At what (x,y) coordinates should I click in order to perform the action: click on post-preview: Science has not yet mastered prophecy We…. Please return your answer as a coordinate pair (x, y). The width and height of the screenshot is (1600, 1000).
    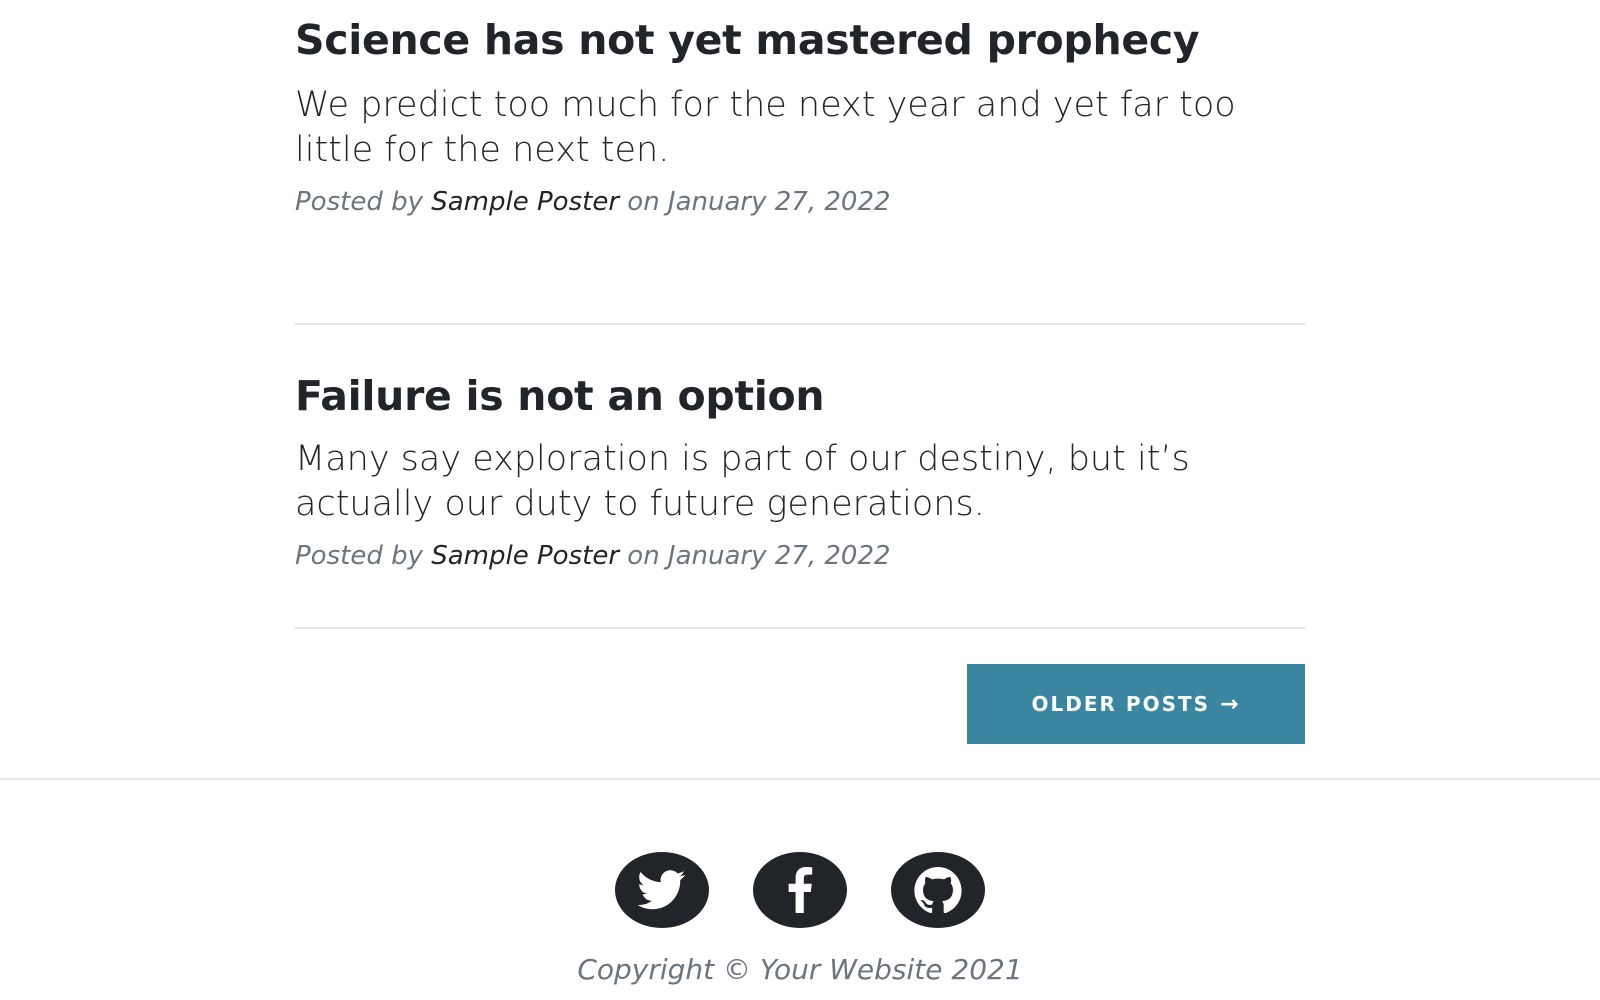
    Looking at the image, I should click on (800, 116).